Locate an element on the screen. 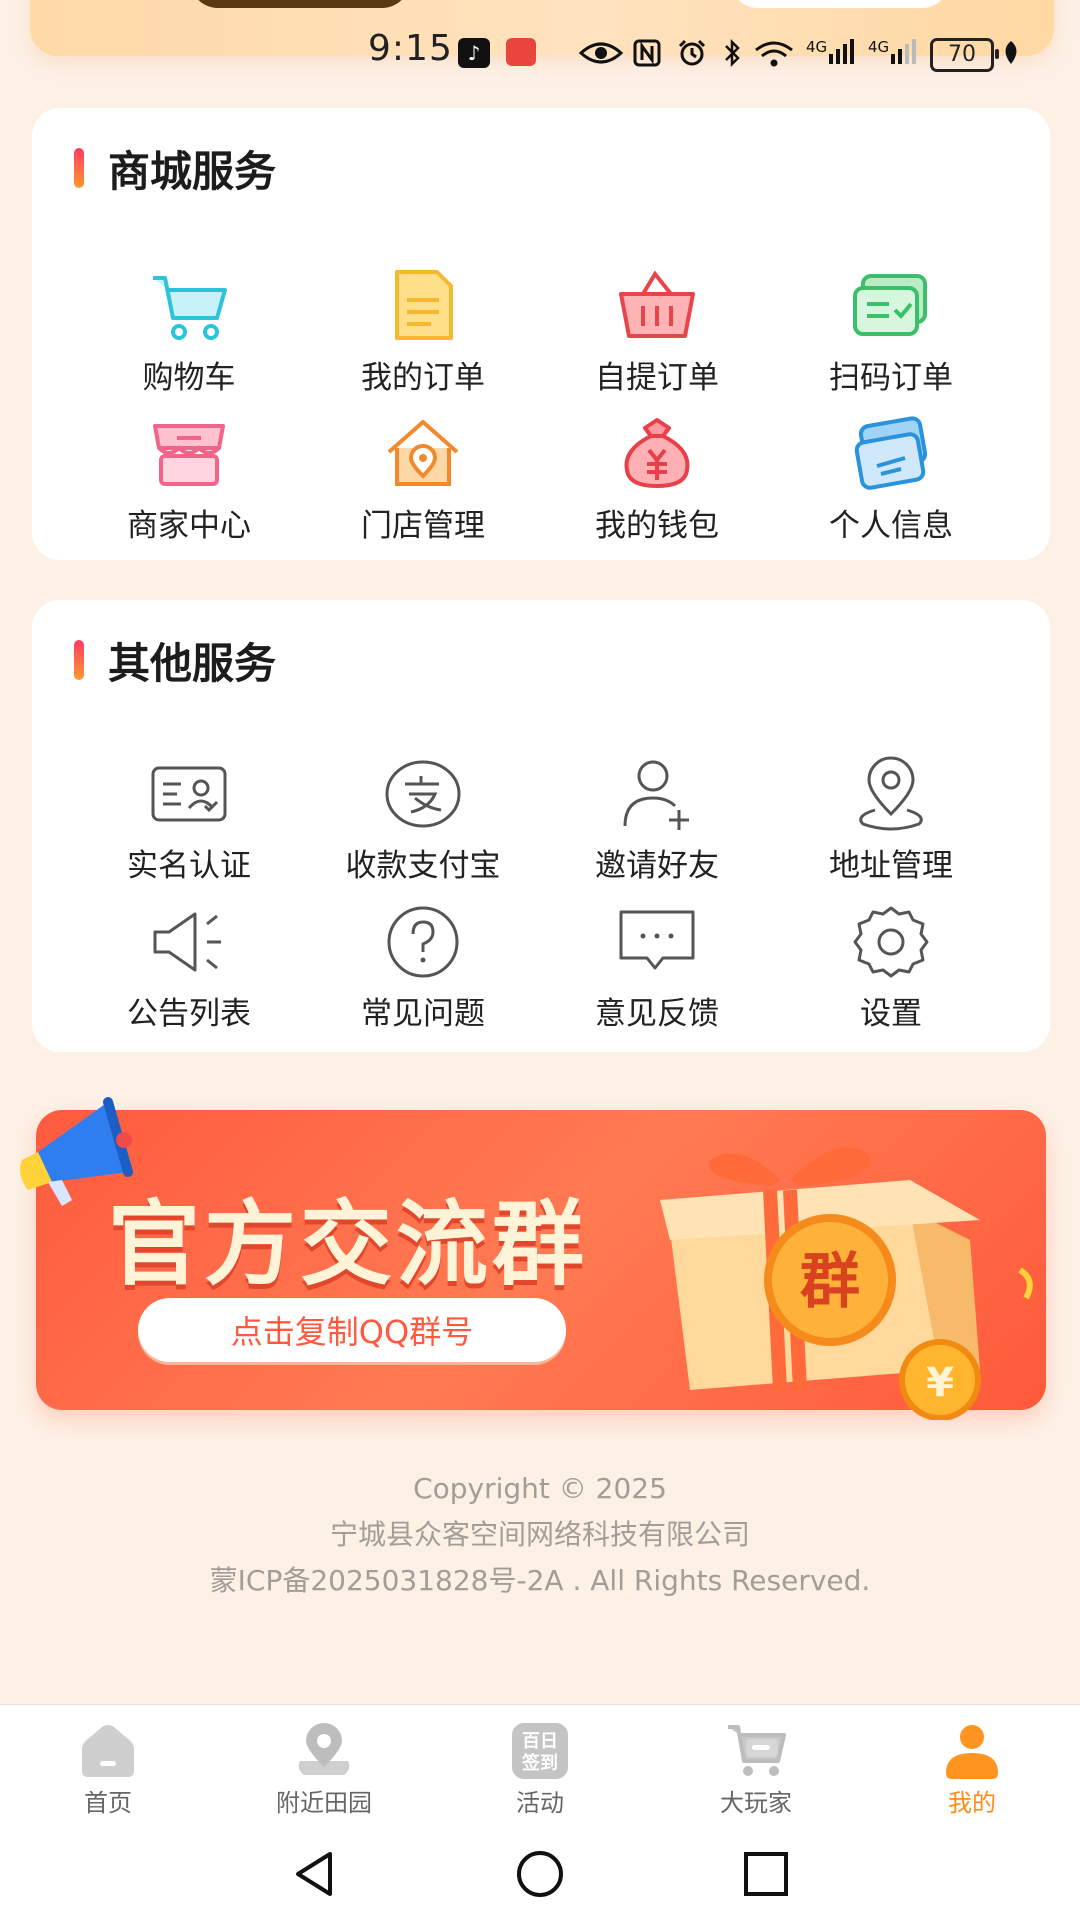 The width and height of the screenshot is (1080, 1920). order-document-icon is located at coordinates (424, 305).